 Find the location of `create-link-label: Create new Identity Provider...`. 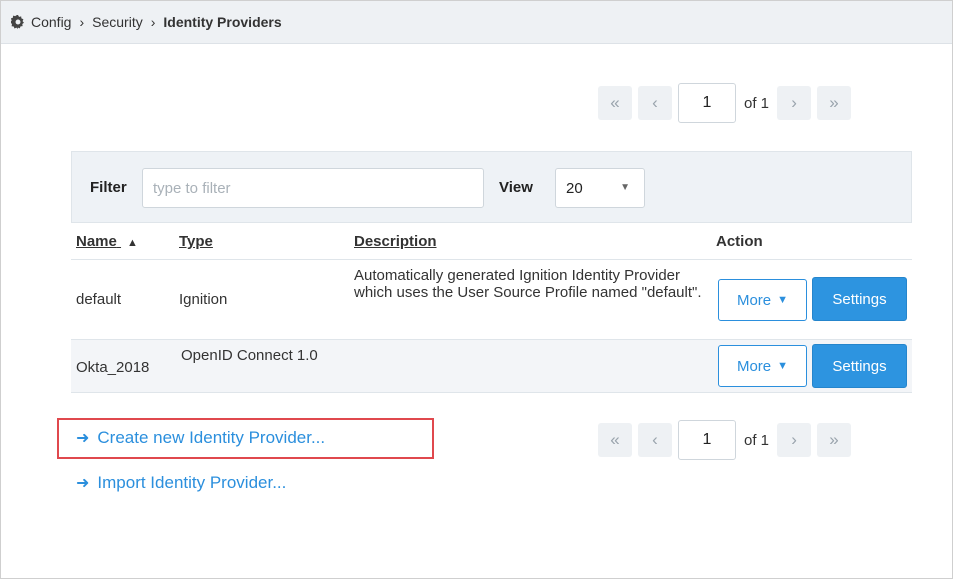

create-link-label: Create new Identity Provider... is located at coordinates (211, 437).